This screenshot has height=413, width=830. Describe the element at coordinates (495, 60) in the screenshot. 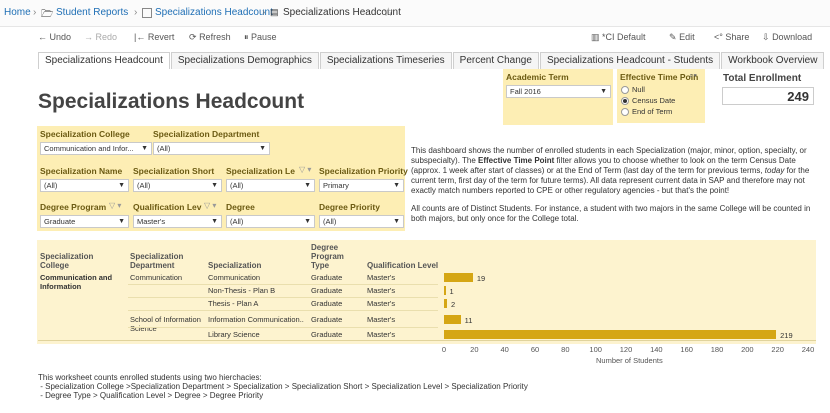

I see `tab-percent-change: Percent Change` at that location.